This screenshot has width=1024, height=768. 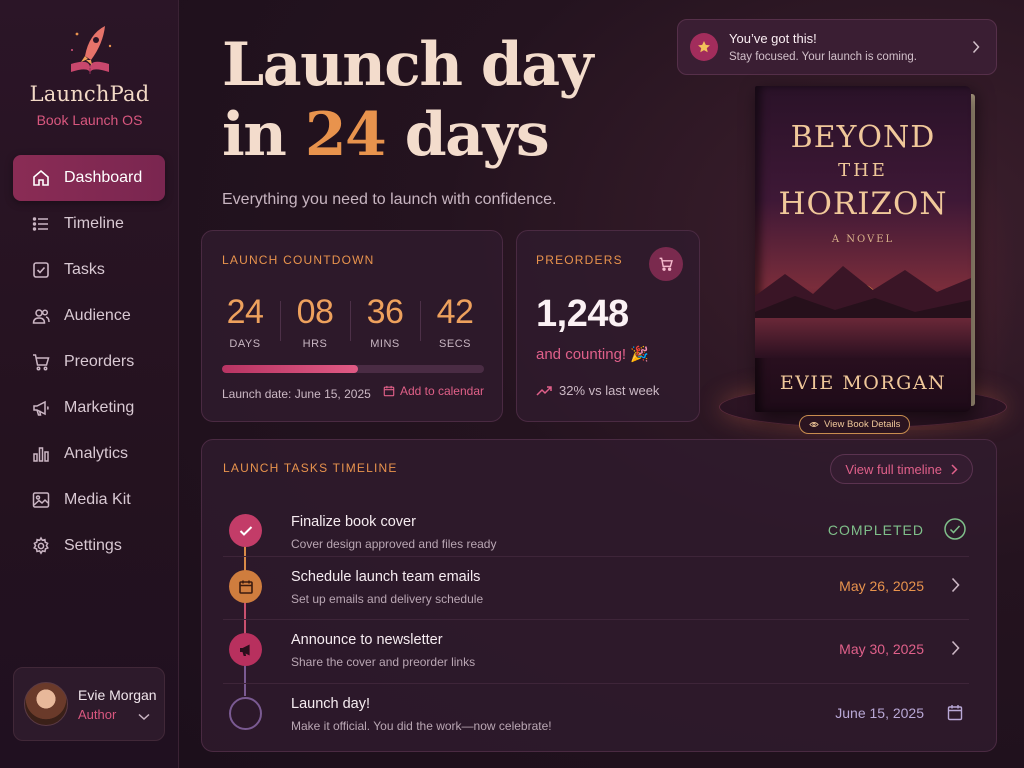 I want to click on sidebar-item-label: Media Kit, so click(x=97, y=499).